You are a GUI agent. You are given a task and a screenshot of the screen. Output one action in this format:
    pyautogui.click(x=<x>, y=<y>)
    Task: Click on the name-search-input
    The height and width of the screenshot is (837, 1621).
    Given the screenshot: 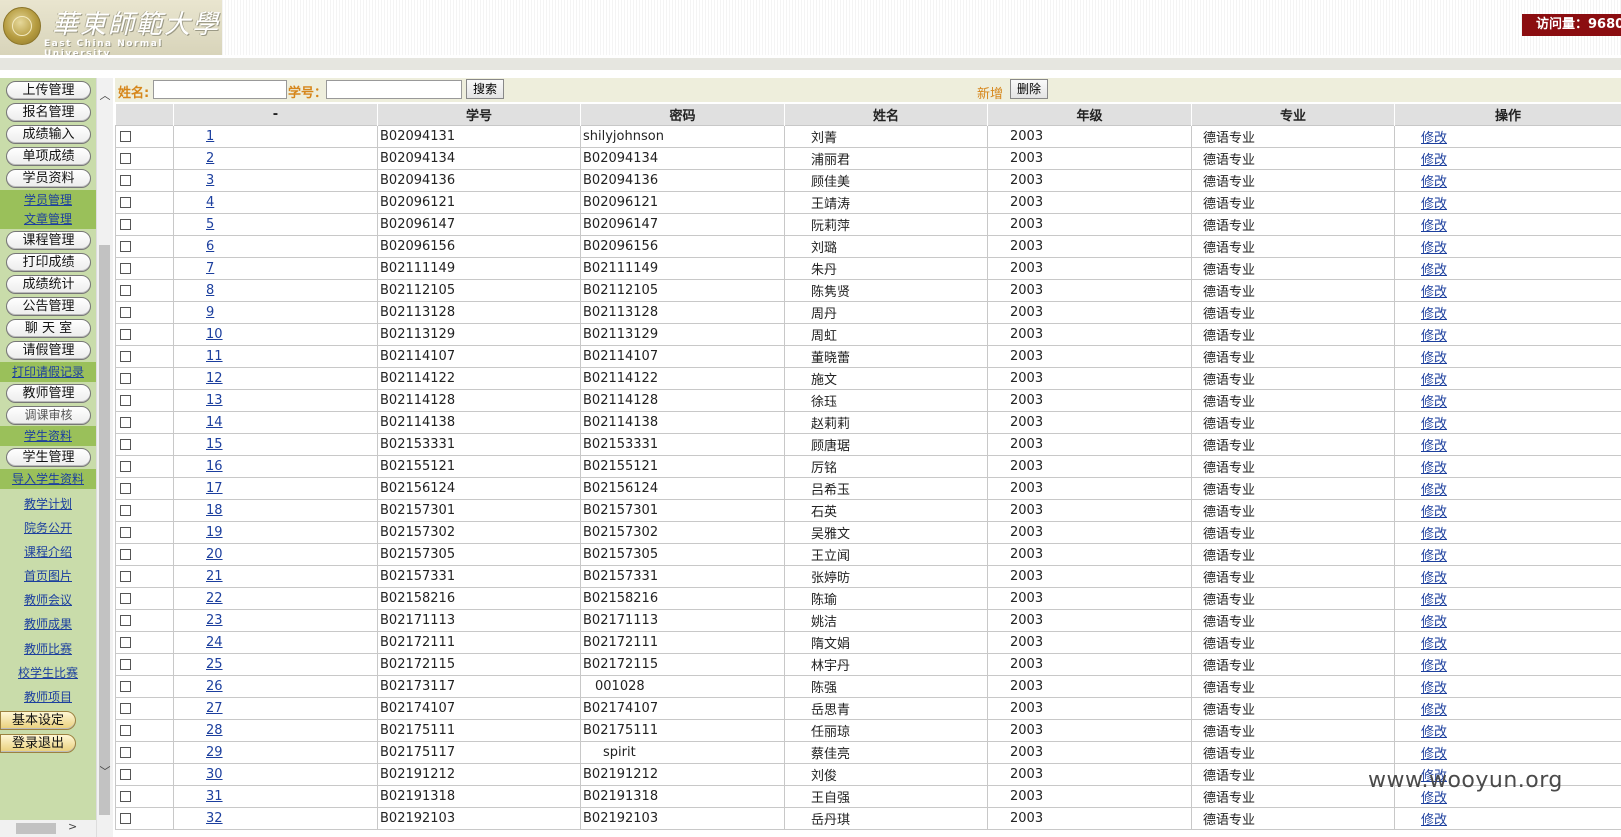 What is the action you would take?
    pyautogui.click(x=220, y=89)
    